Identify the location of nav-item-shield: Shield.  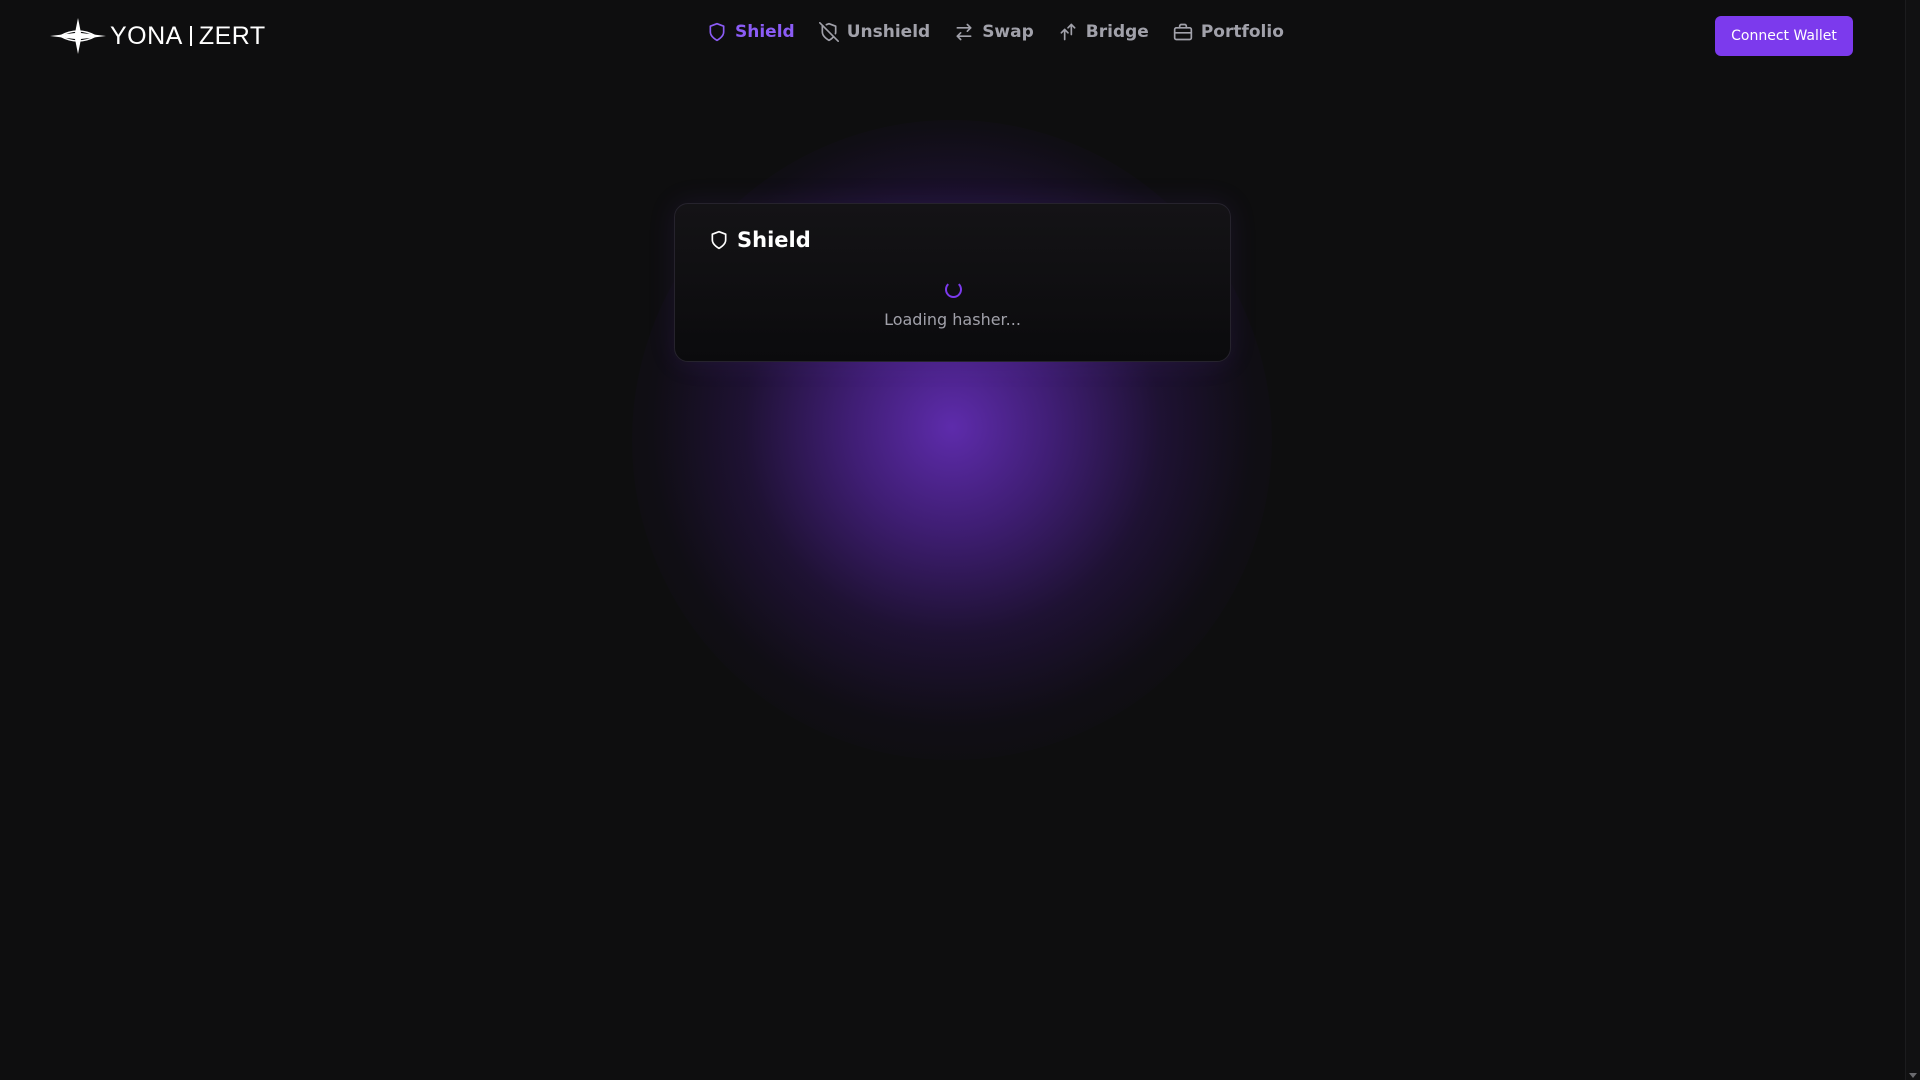
(751, 32).